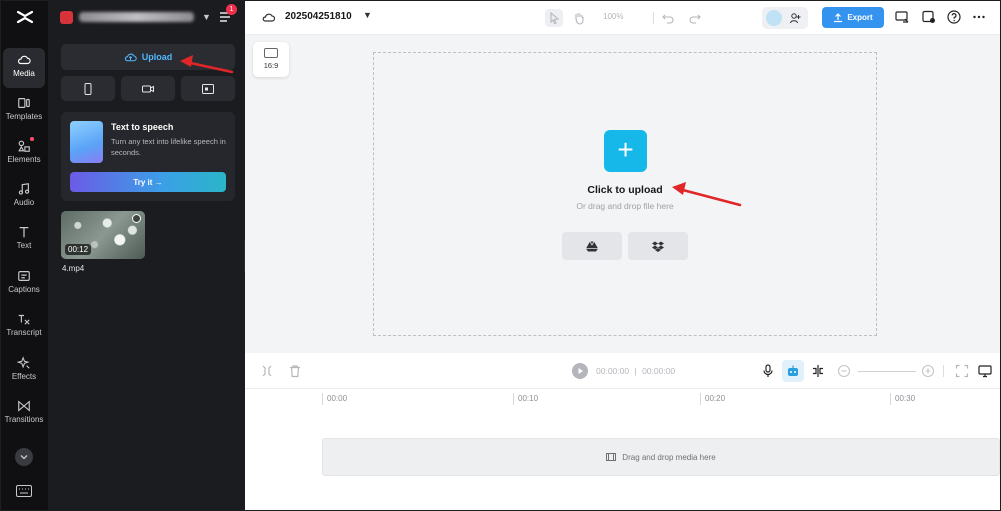 The width and height of the screenshot is (1001, 511). Describe the element at coordinates (928, 371) in the screenshot. I see `zoom-in-icon` at that location.